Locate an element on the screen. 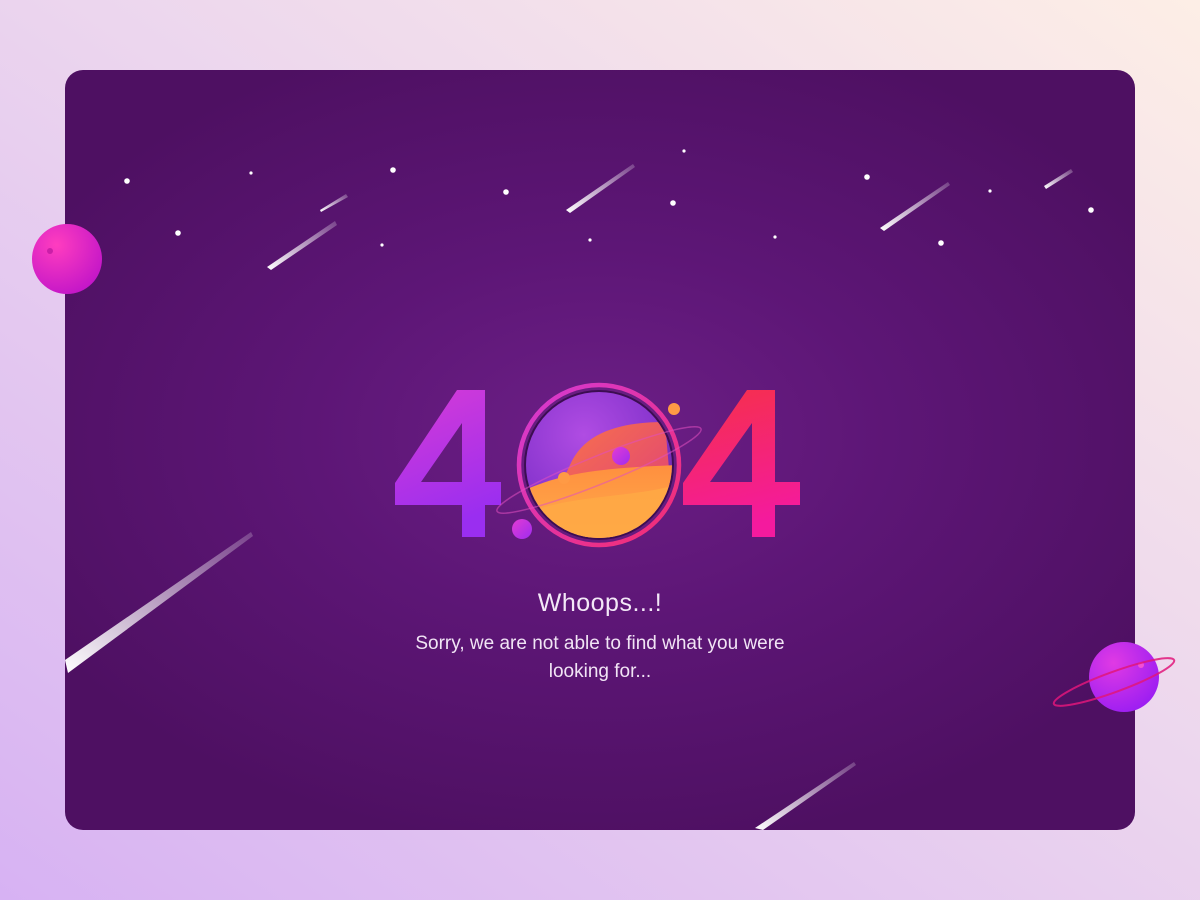 This screenshot has width=1200, height=900. error-code-graphic is located at coordinates (597, 465).